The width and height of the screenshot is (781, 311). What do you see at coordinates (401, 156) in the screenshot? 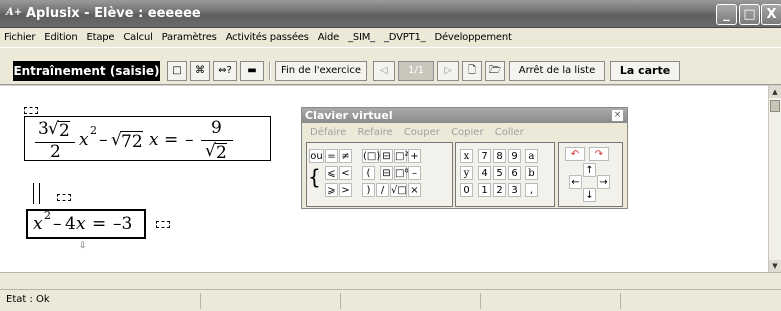
I see `key-power: □²` at bounding box center [401, 156].